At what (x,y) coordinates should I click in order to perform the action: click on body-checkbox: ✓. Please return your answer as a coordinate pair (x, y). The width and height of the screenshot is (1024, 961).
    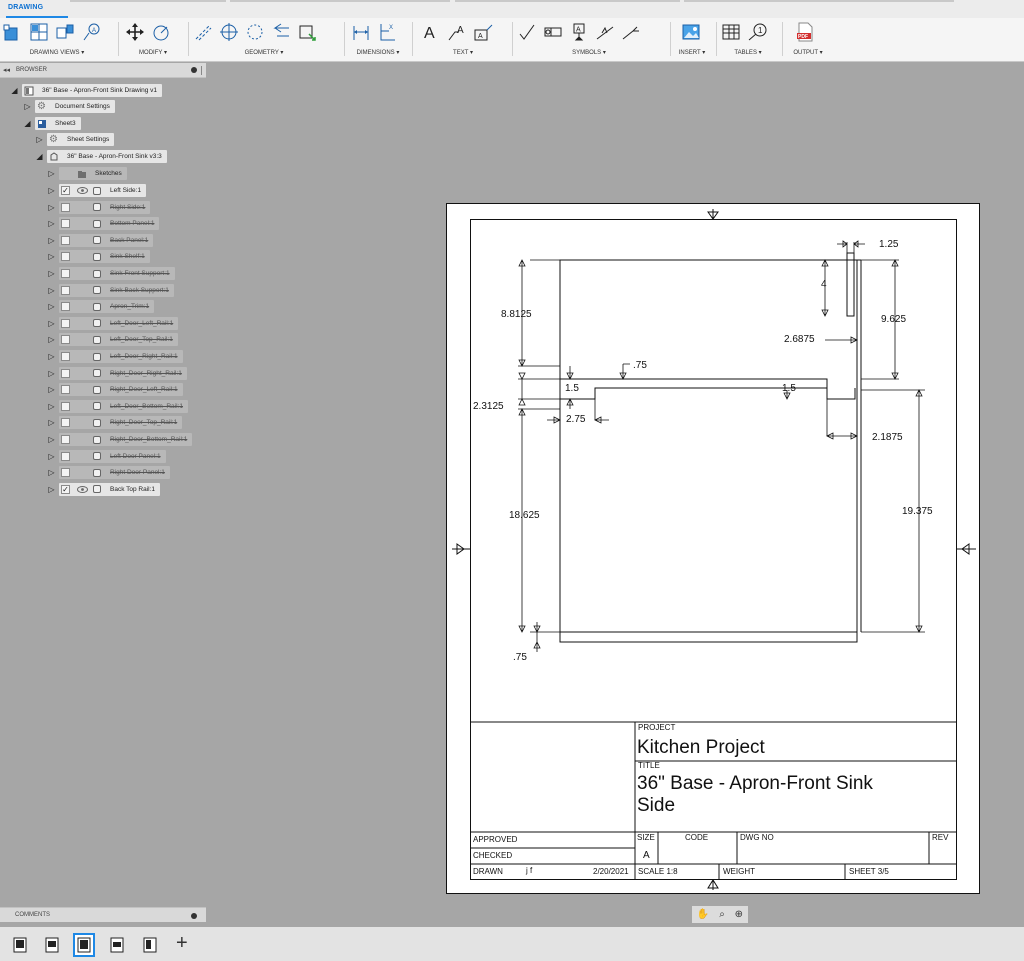
    Looking at the image, I should click on (65, 190).